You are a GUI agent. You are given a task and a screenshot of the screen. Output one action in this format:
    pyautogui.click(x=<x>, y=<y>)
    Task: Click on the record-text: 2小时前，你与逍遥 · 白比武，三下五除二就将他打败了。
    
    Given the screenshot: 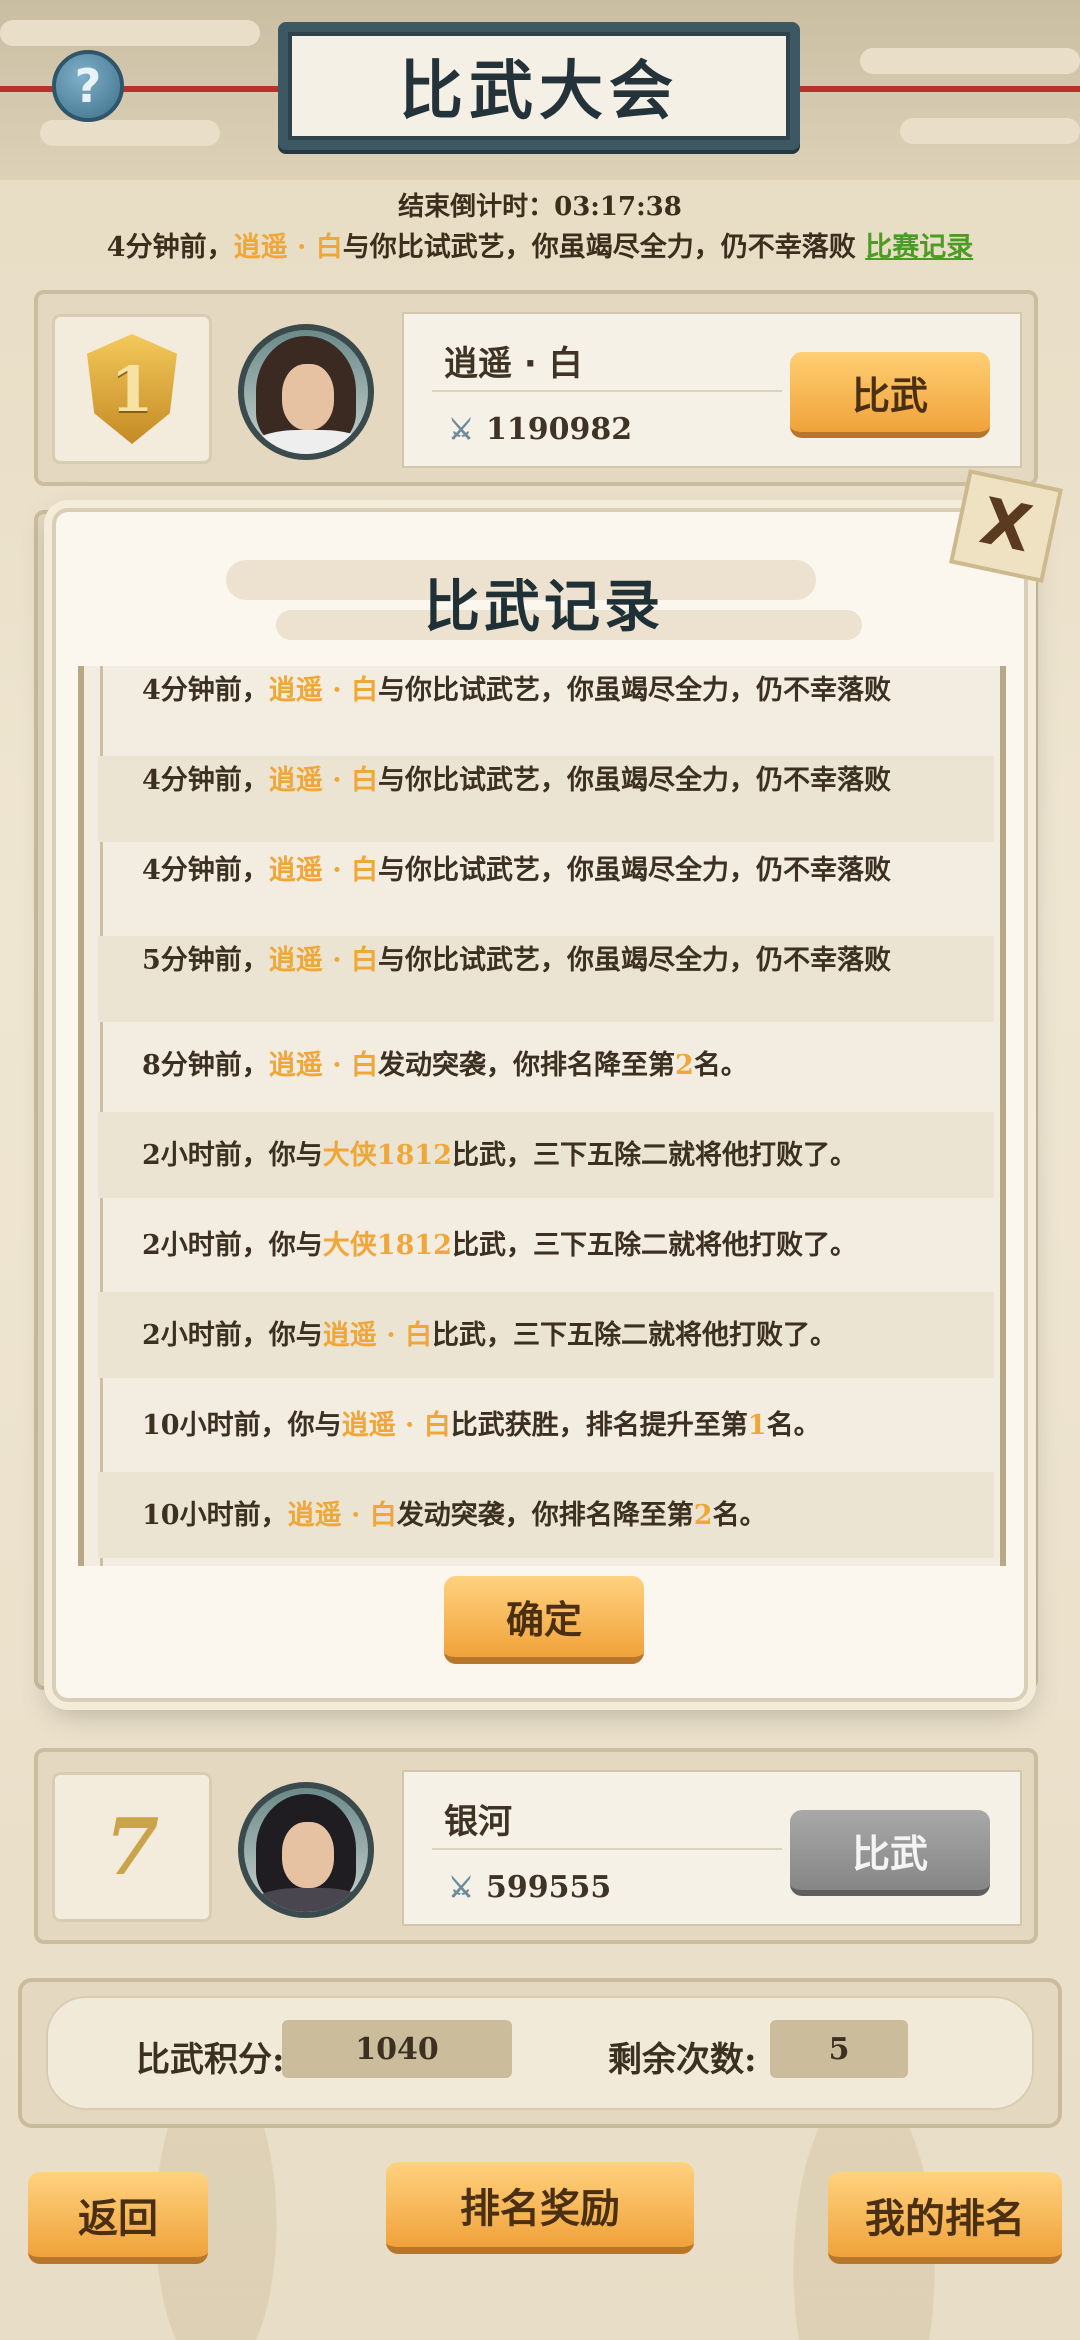 What is the action you would take?
    pyautogui.click(x=489, y=1335)
    